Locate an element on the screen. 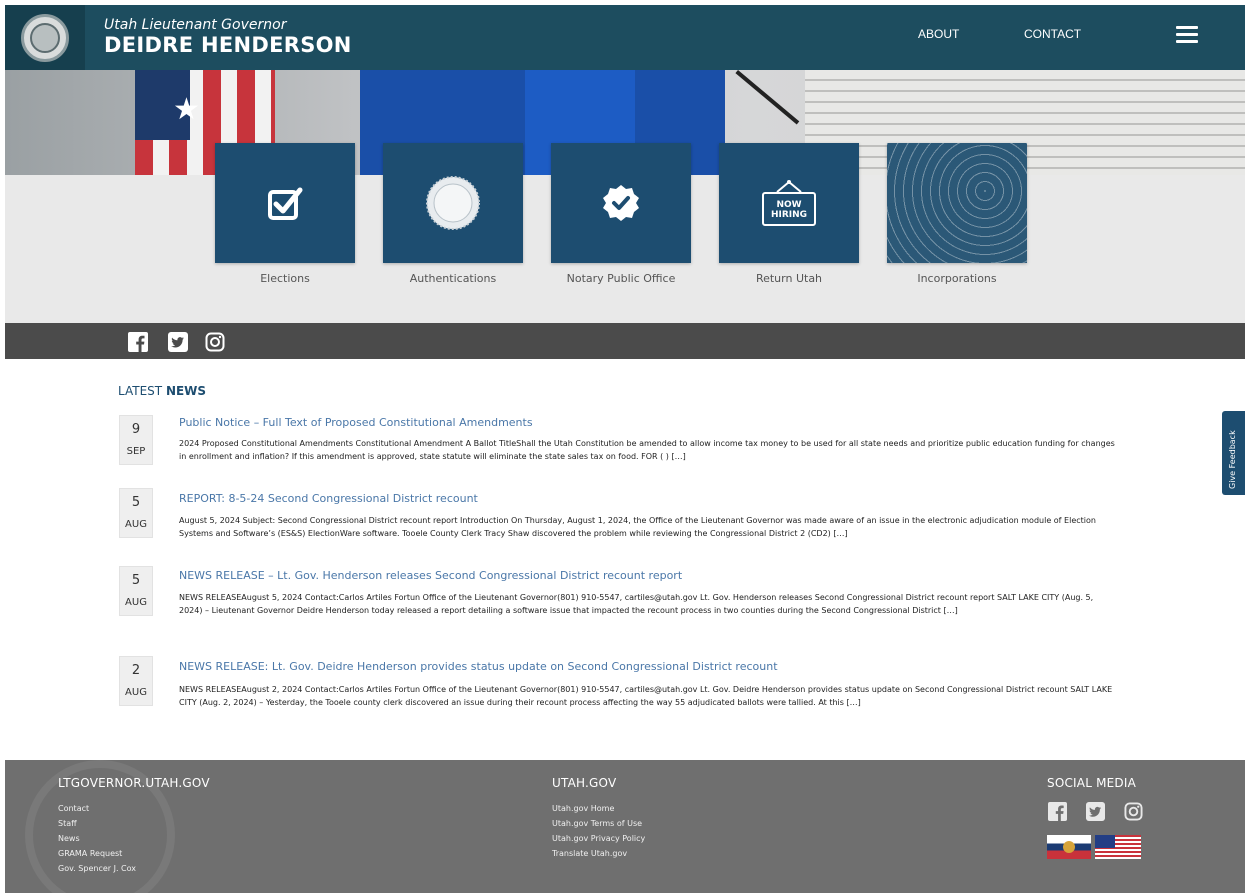 This screenshot has height=893, width=1245. date-badge: 2 AUG is located at coordinates (136, 681).